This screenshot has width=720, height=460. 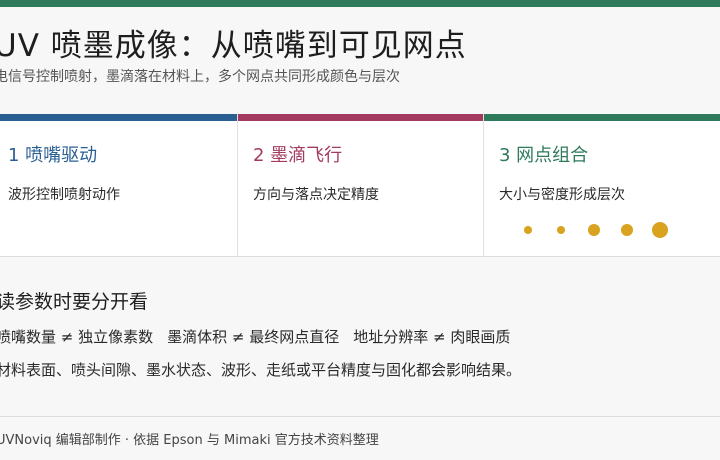 What do you see at coordinates (64, 195) in the screenshot?
I see `card-text: 波形控制喷射动作` at bounding box center [64, 195].